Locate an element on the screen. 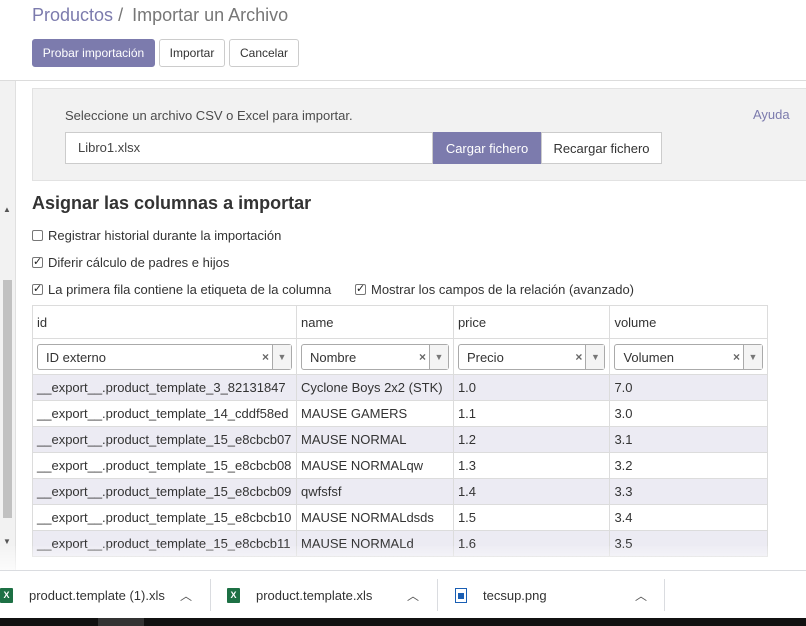 The image size is (806, 626). field-select-cell: Precio × ▼ is located at coordinates (531, 356).